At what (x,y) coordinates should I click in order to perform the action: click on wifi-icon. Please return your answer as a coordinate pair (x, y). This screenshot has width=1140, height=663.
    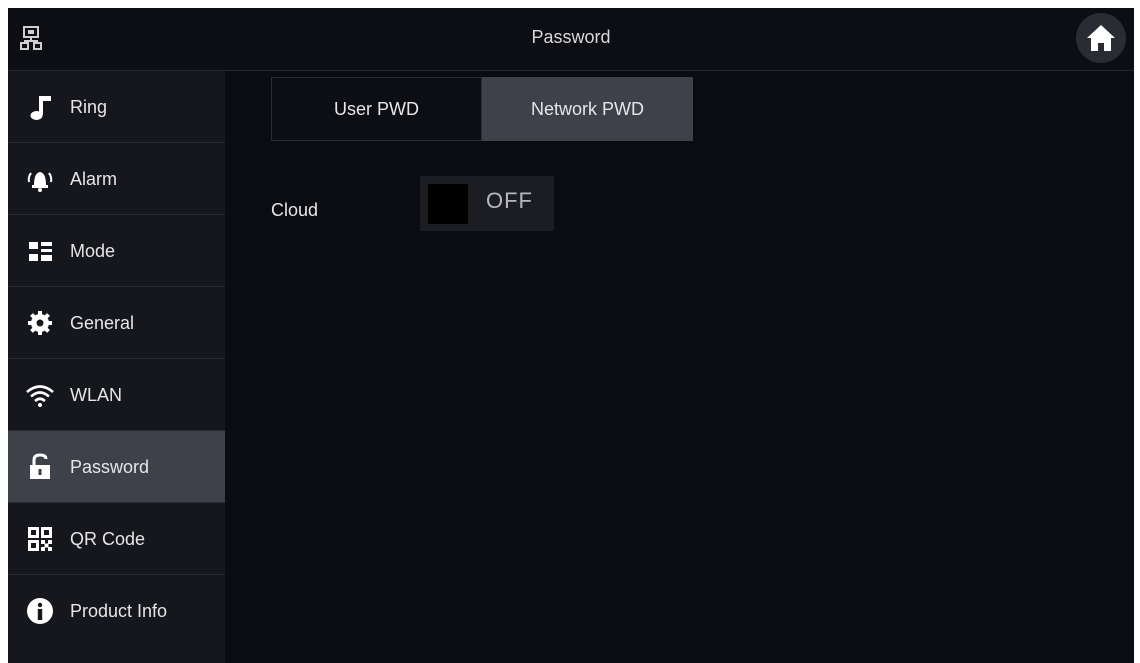
    Looking at the image, I should click on (40, 396).